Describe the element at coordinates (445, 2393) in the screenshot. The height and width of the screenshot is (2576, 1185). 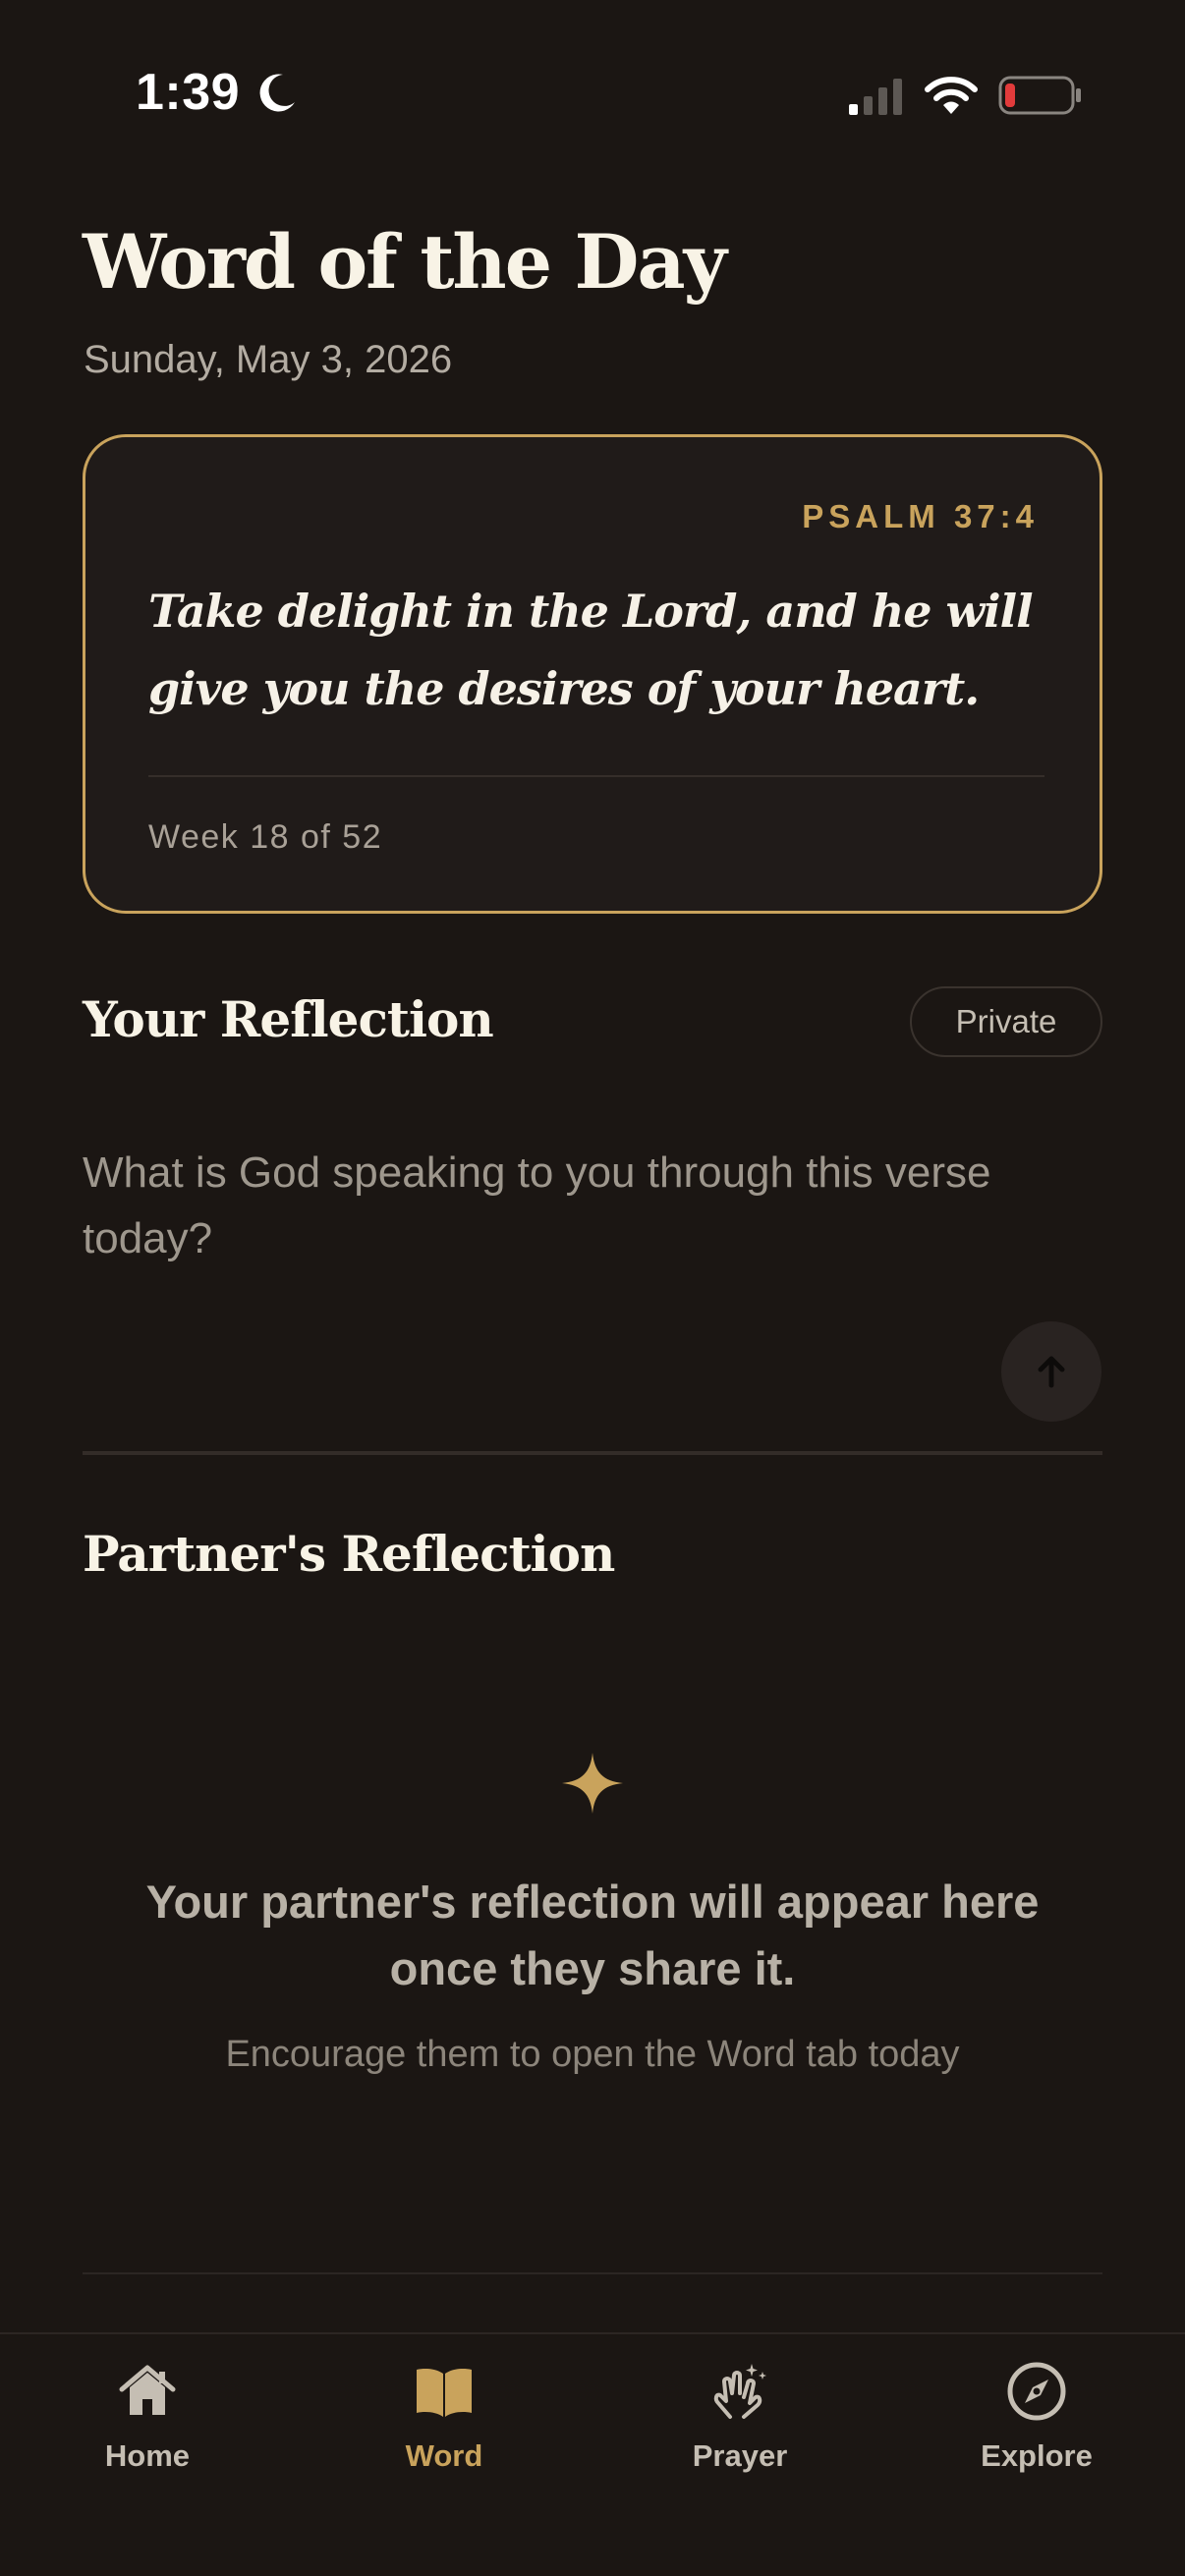
I see `book-icon` at that location.